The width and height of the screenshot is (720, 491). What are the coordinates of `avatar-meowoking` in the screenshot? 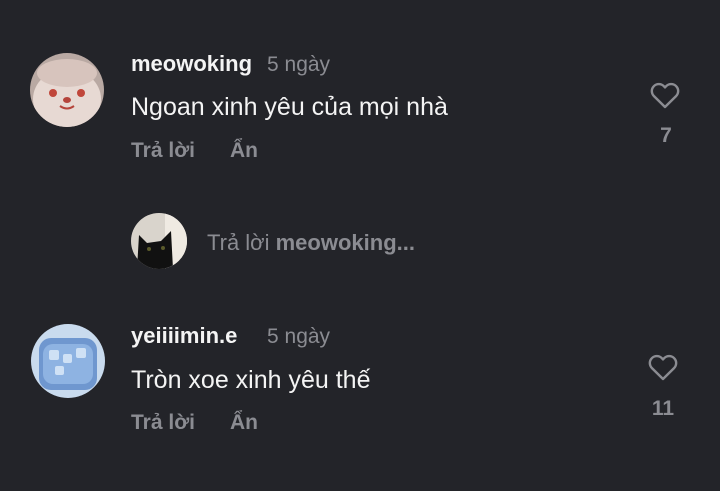 It's located at (67, 90).